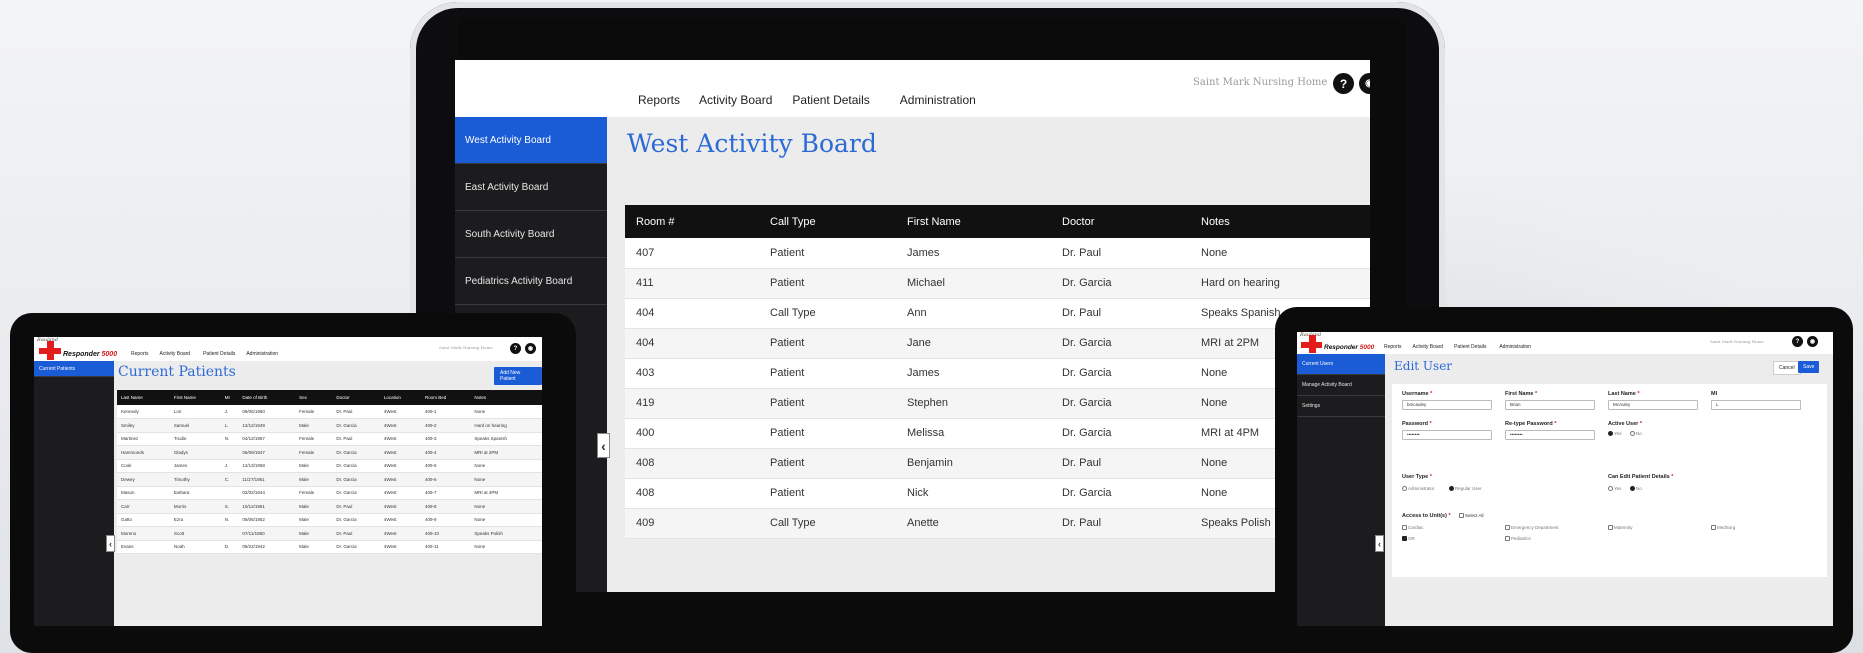 This screenshot has width=1863, height=653. What do you see at coordinates (445, 397) in the screenshot?
I see `column-header: Room Bed` at bounding box center [445, 397].